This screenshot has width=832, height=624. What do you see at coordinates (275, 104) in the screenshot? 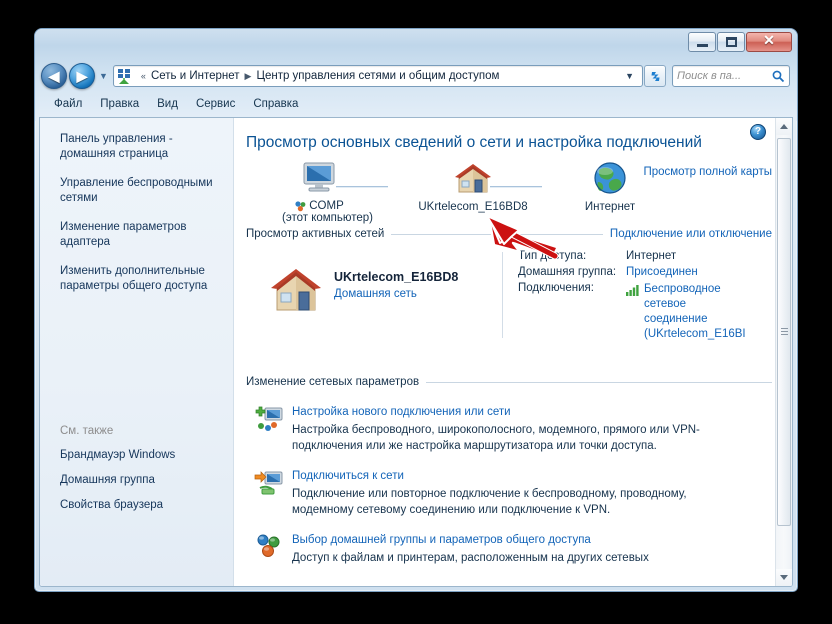
I see `menu-item-help: Справка` at bounding box center [275, 104].